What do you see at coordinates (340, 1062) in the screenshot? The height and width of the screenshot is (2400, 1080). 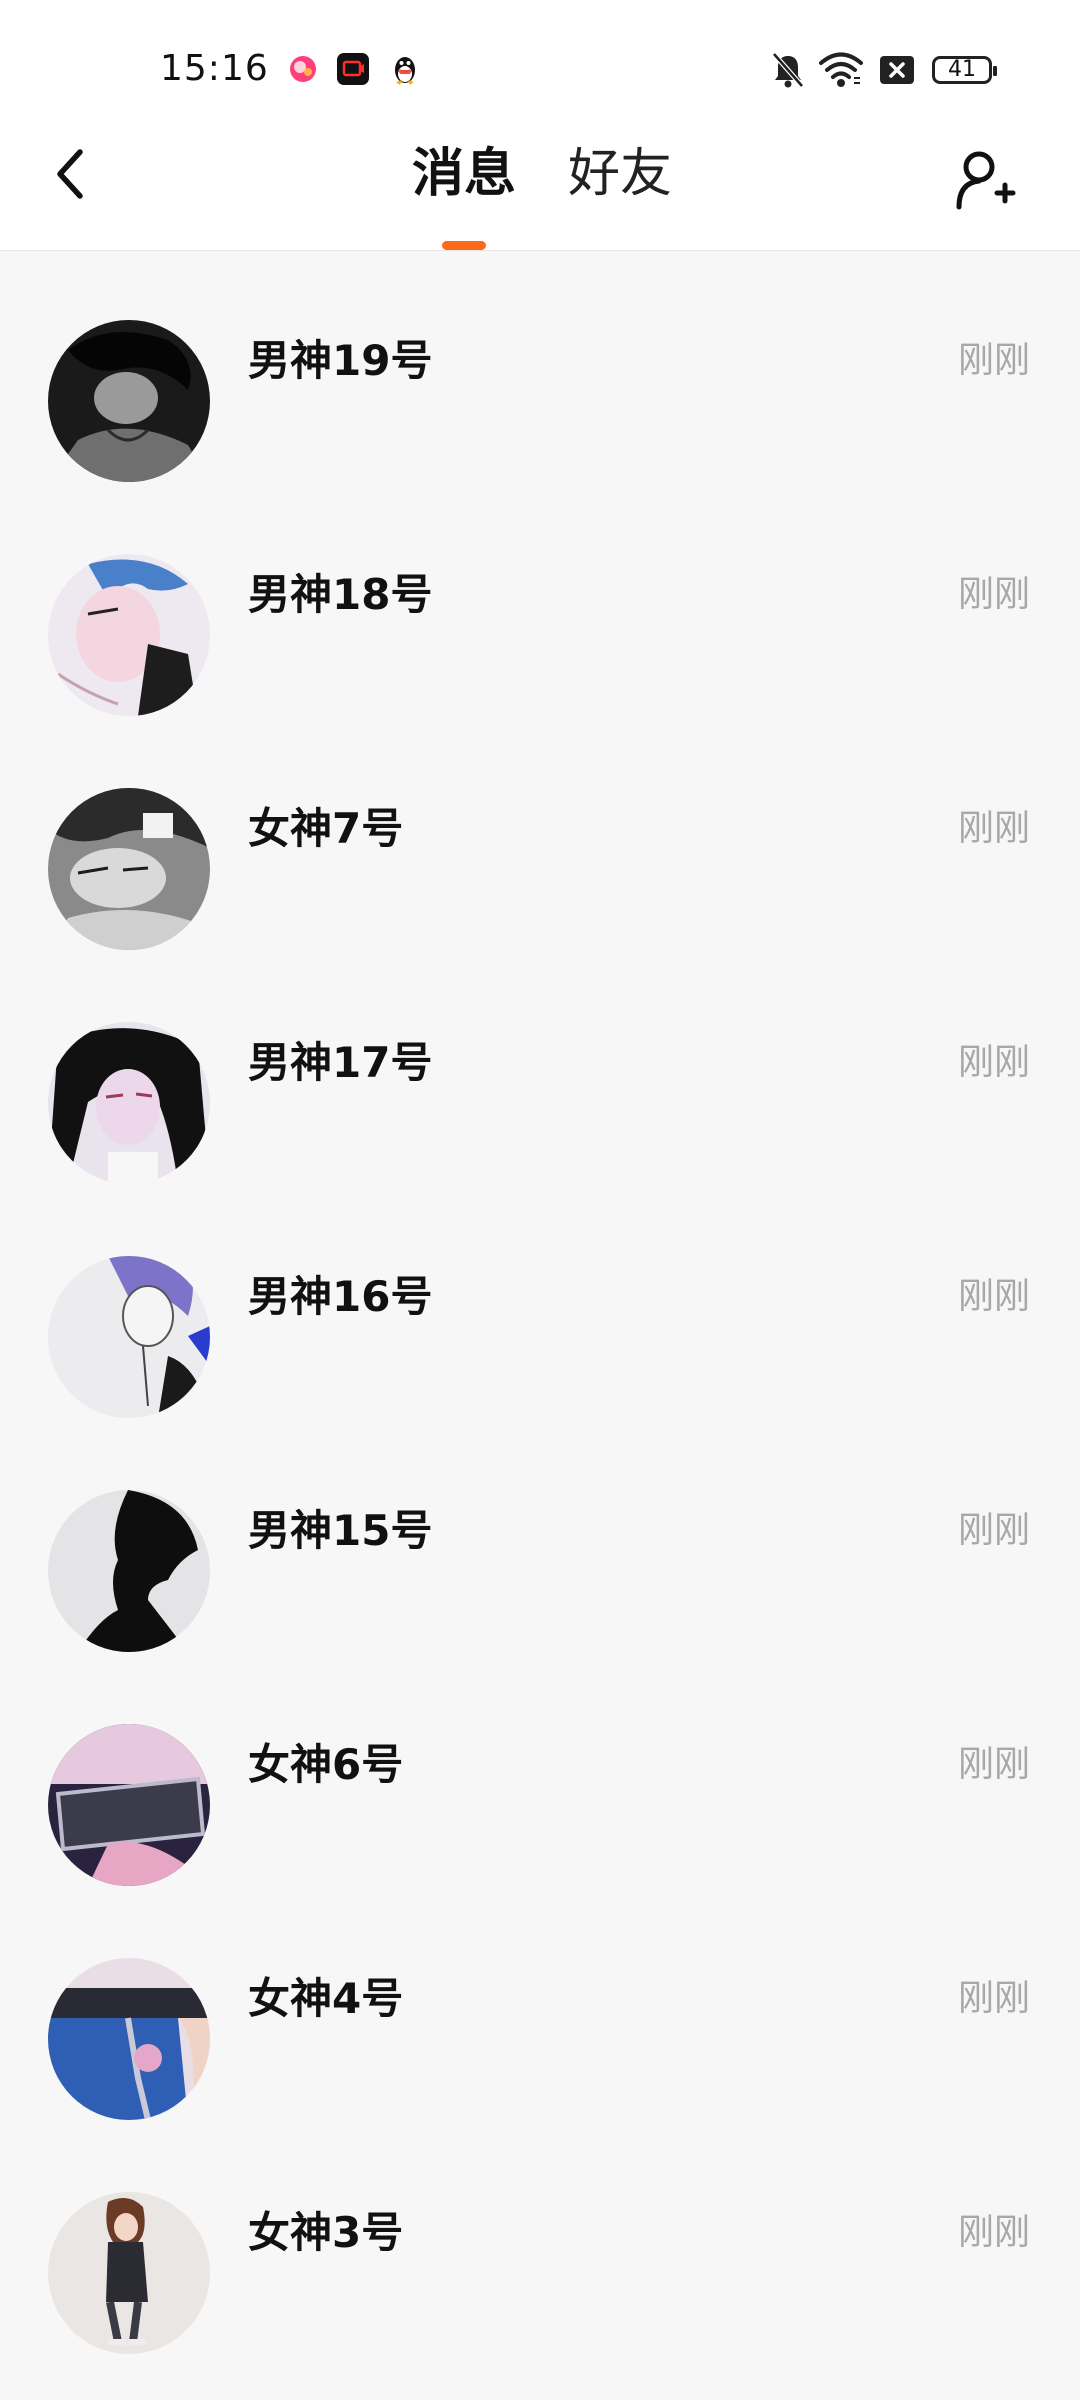 I see `contact-name: 男神17号` at bounding box center [340, 1062].